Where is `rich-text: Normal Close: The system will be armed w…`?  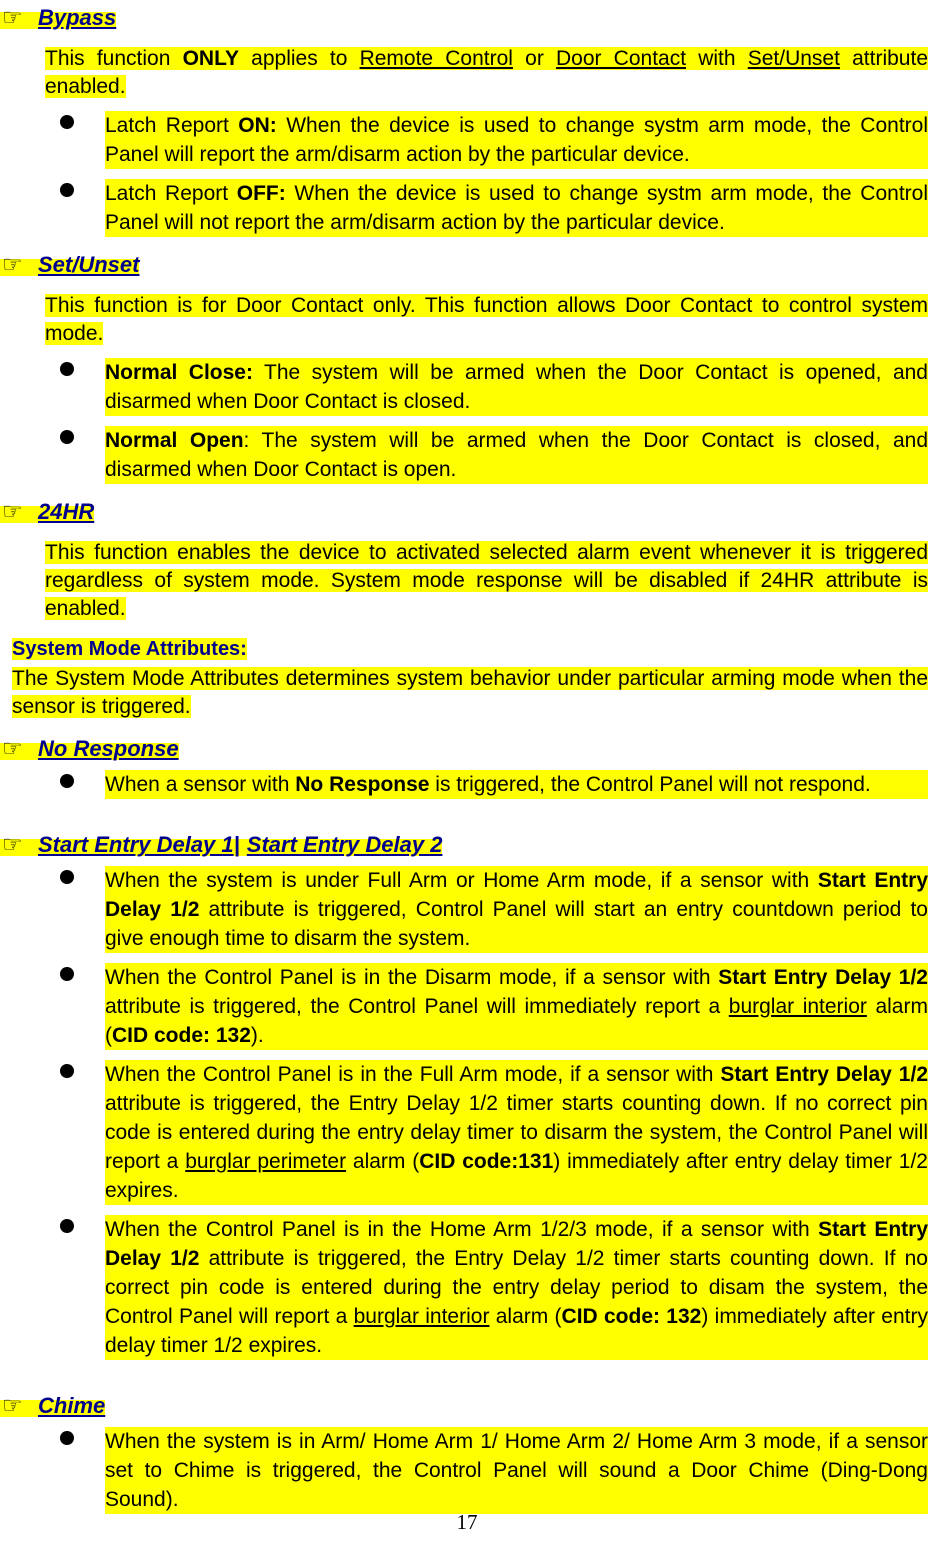 rich-text: Normal Close: The system will be armed w… is located at coordinates (516, 387).